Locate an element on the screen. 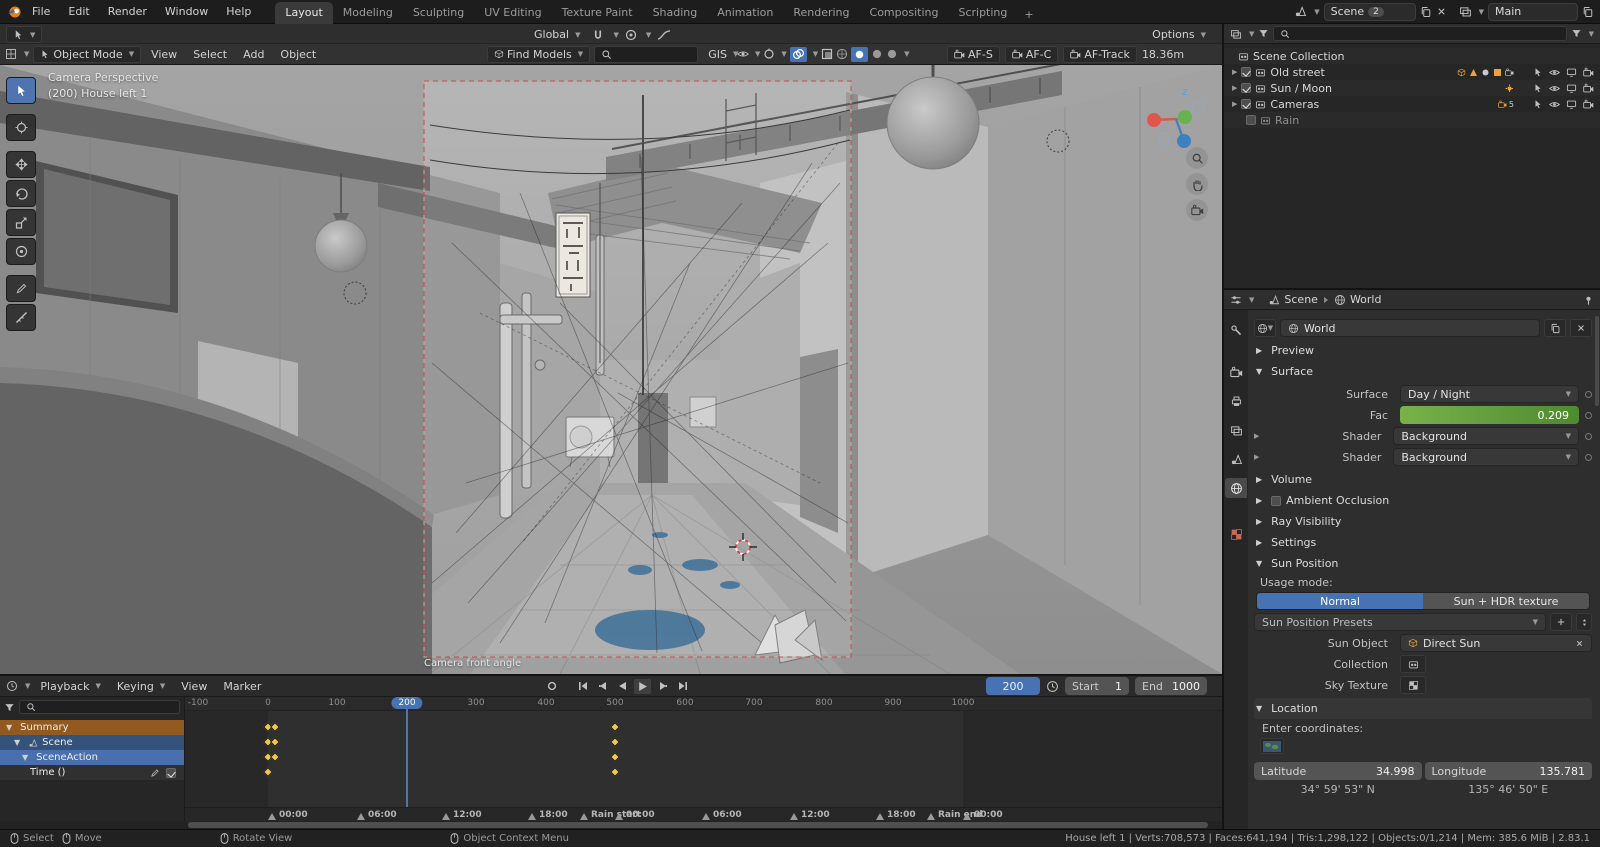  filter-funnel-icon is located at coordinates (1263, 33).